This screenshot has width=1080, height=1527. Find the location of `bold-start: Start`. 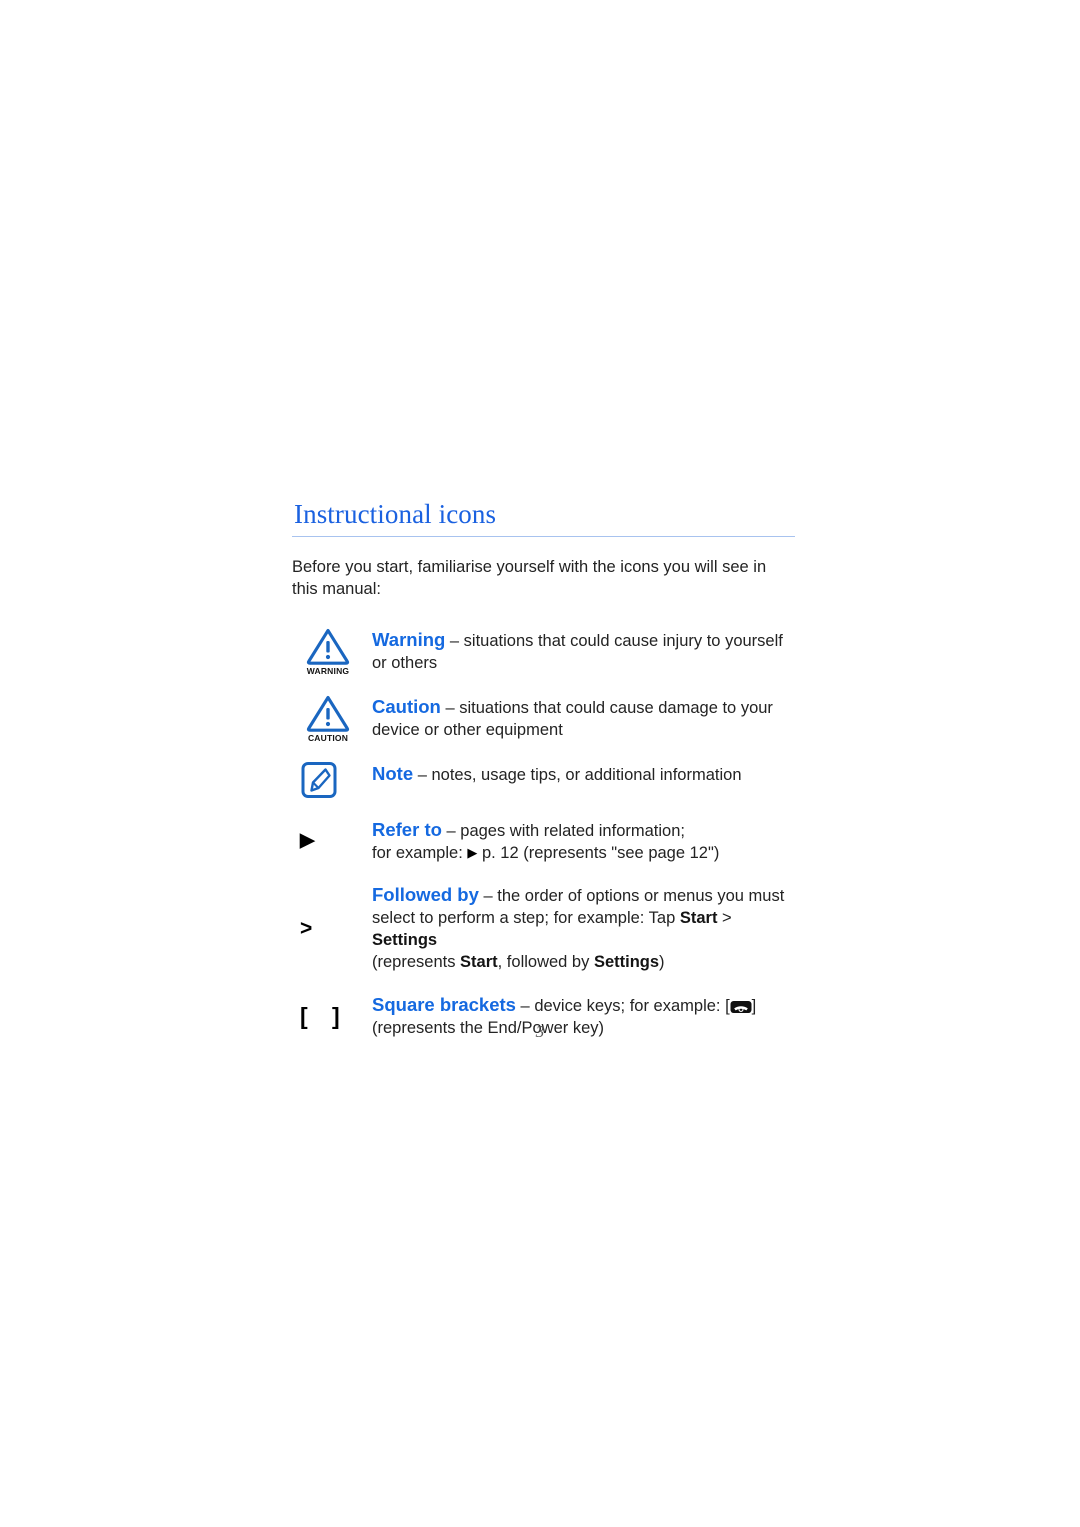

bold-start: Start is located at coordinates (698, 918).